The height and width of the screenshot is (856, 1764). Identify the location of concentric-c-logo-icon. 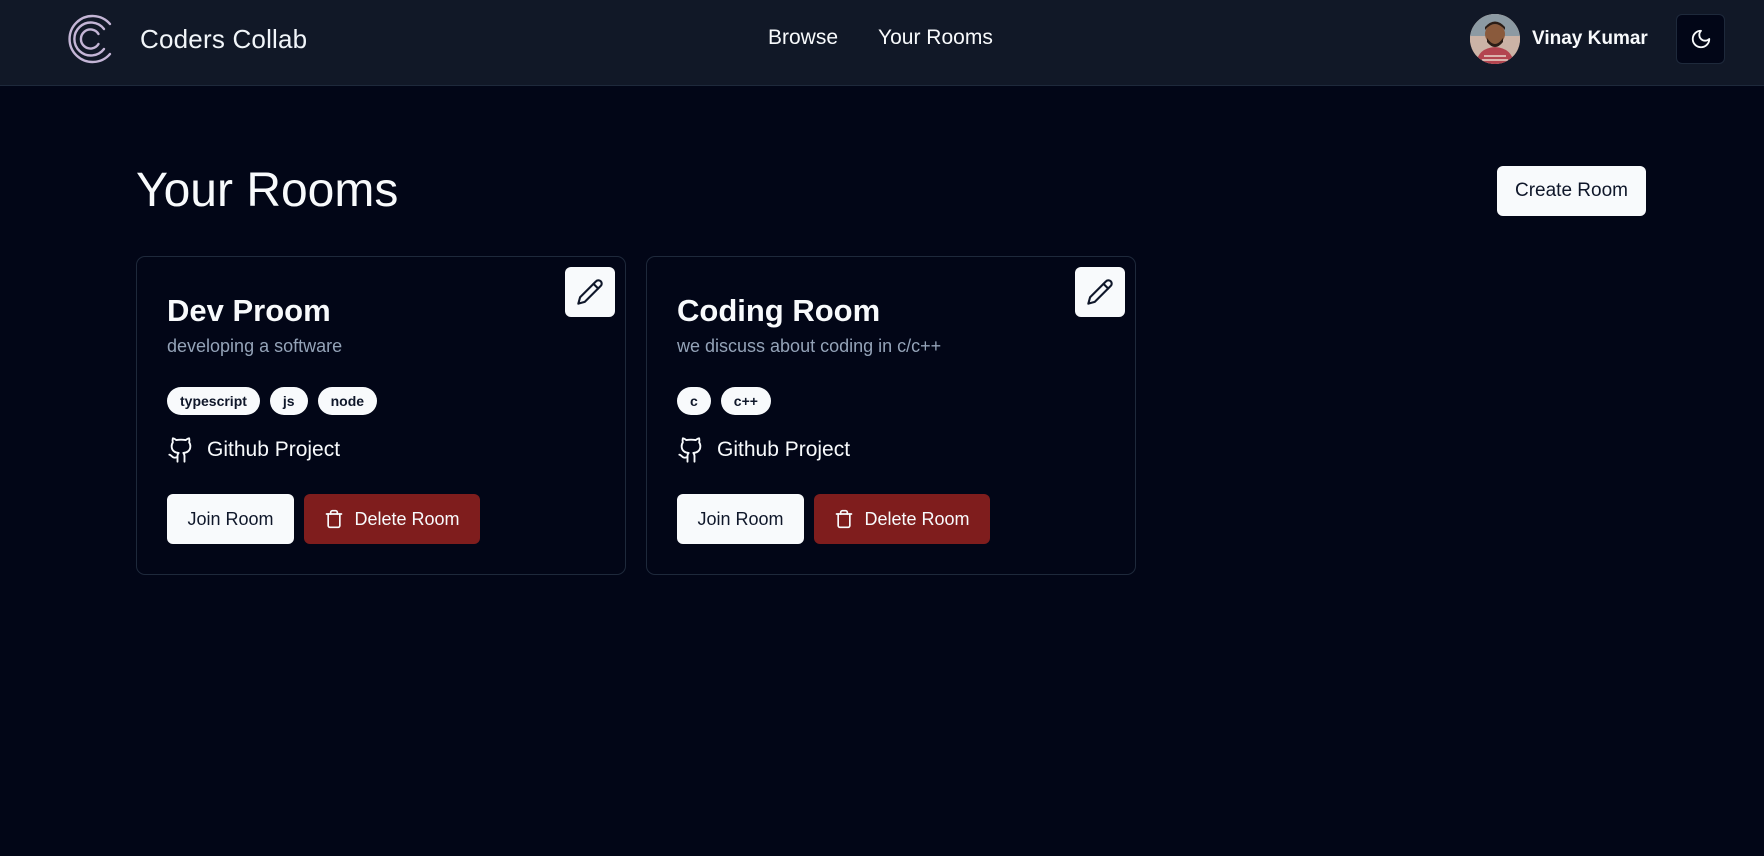
(90, 39).